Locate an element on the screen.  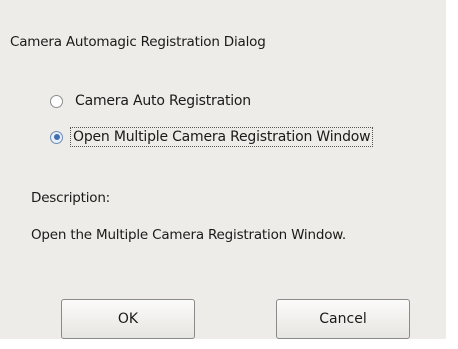
dialog-title: Camera Automagic Registration Dialog is located at coordinates (138, 42).